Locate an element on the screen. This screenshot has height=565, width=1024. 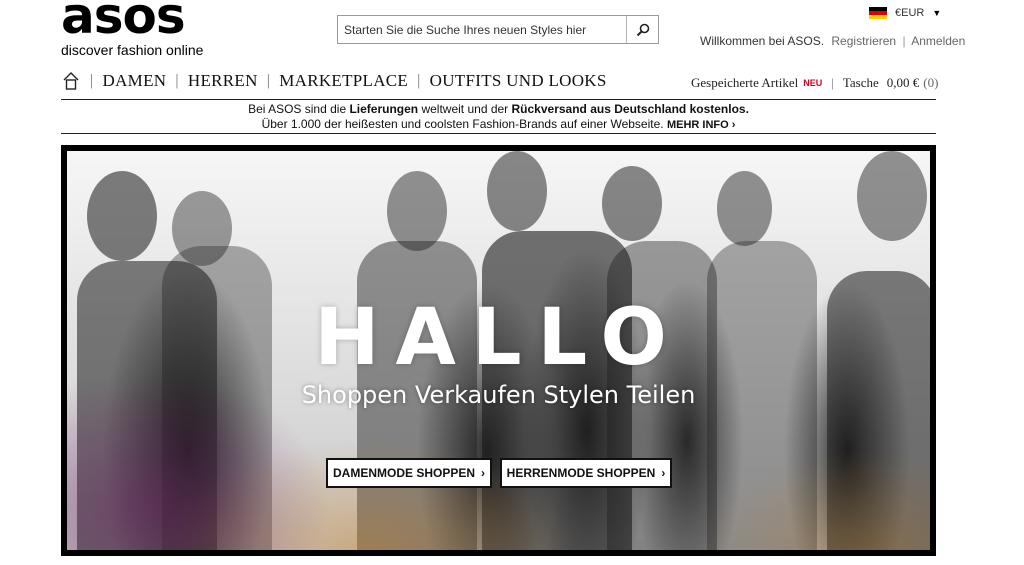
register-link: Registrieren is located at coordinates (863, 41).